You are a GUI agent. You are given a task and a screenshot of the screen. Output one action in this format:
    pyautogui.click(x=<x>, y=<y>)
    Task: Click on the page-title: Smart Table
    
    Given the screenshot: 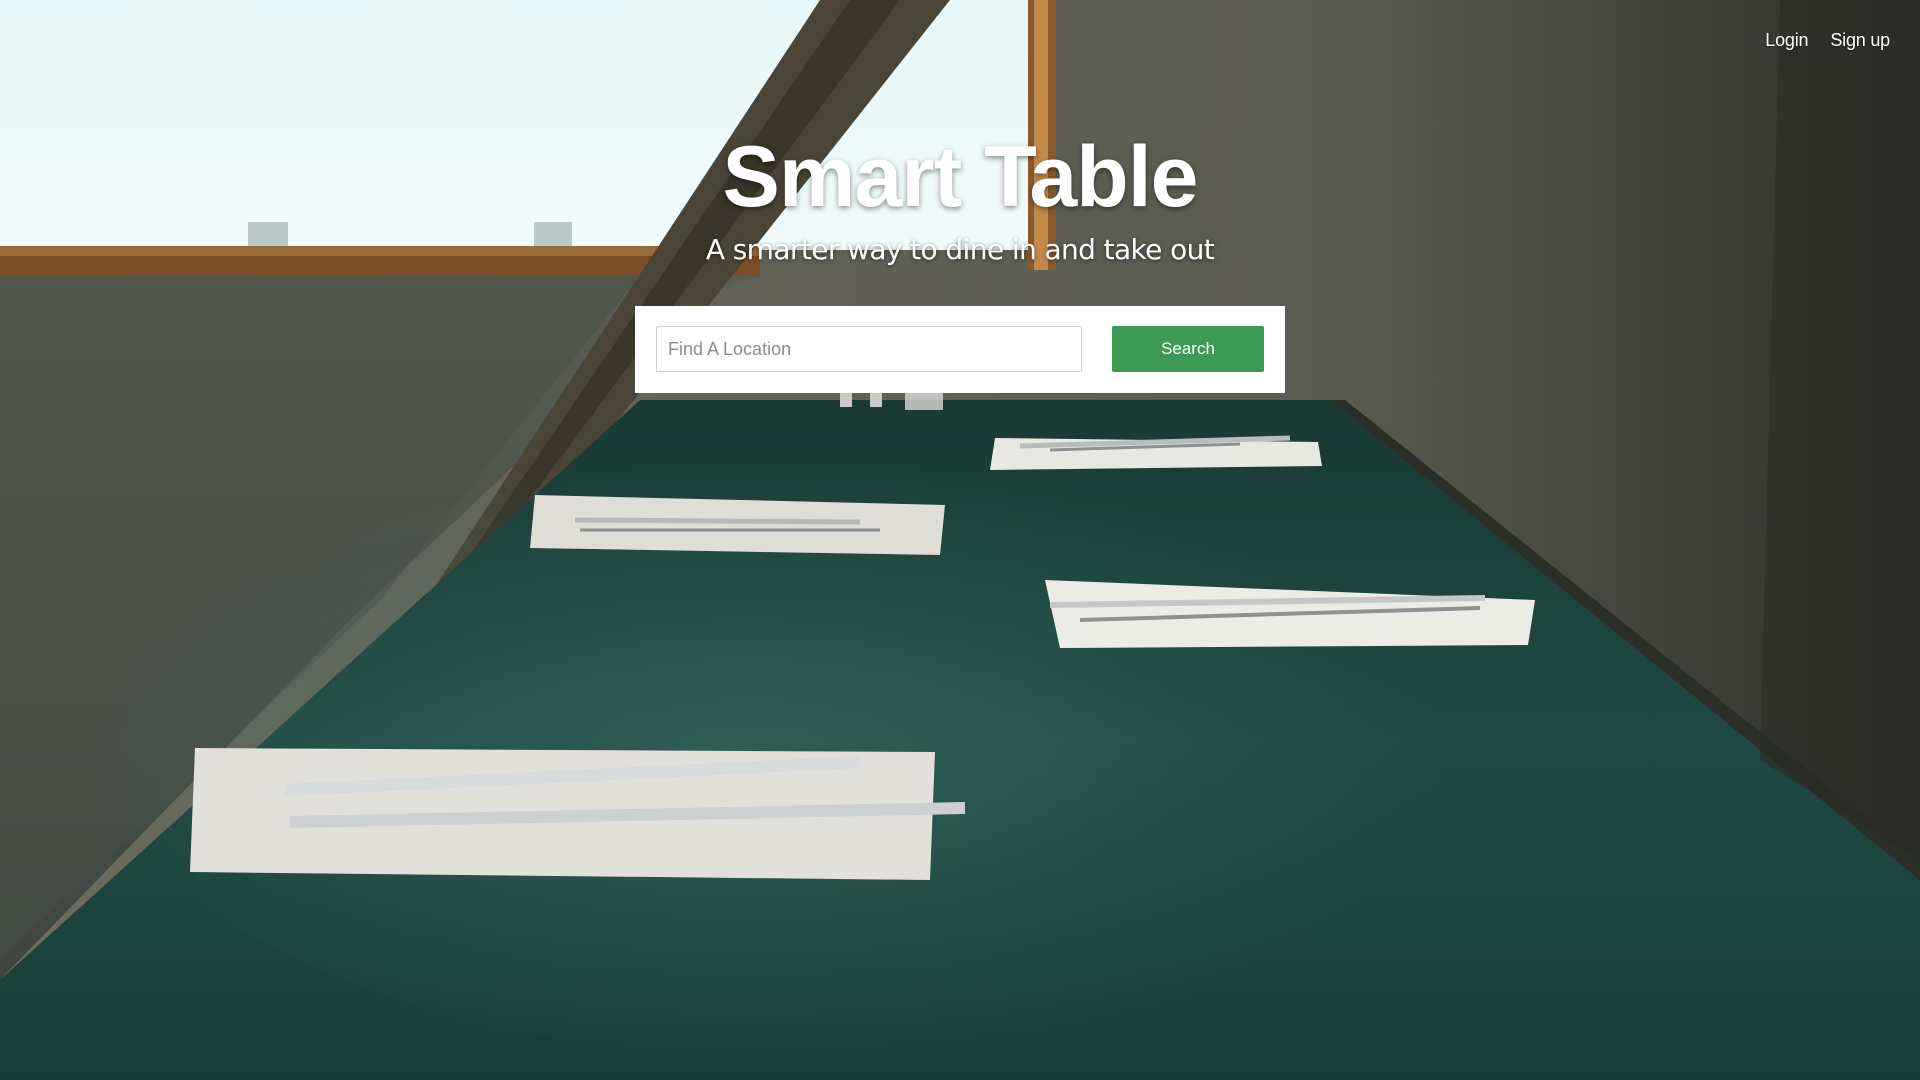 What is the action you would take?
    pyautogui.click(x=960, y=177)
    